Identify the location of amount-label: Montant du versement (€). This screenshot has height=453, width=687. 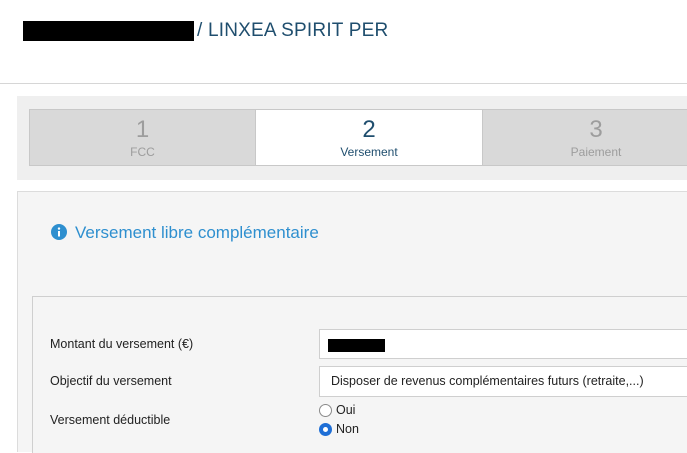
(122, 344).